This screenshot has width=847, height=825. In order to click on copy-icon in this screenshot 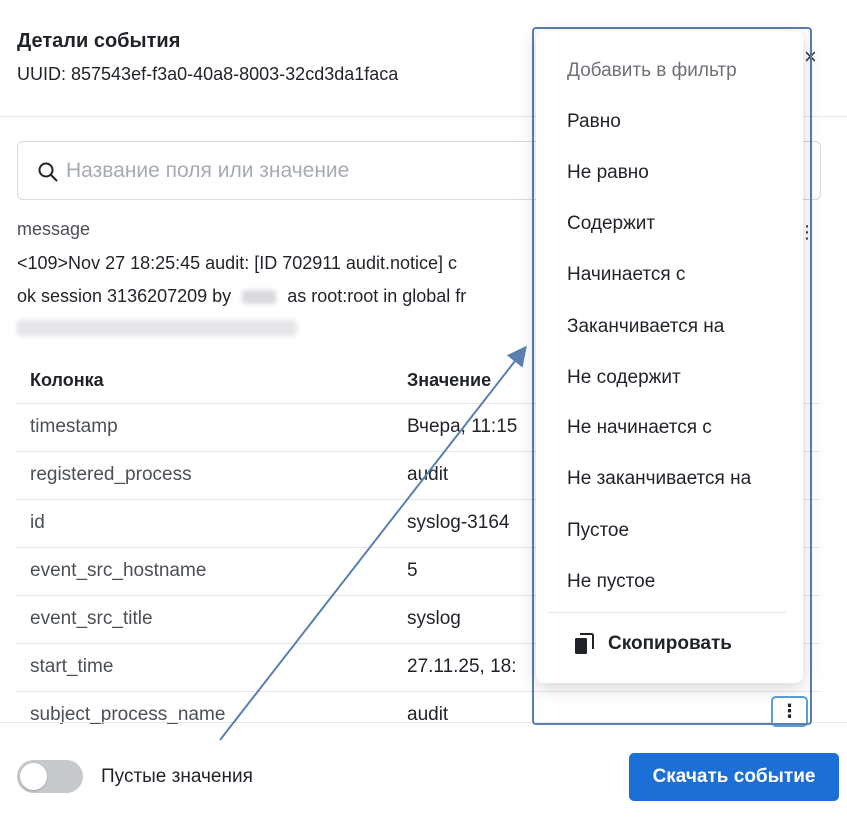, I will do `click(584, 643)`.